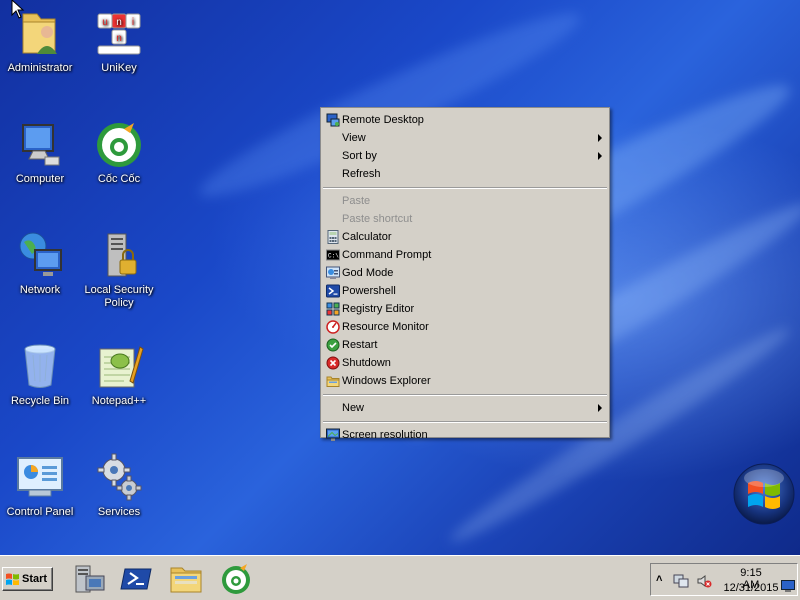  Describe the element at coordinates (465, 408) in the screenshot. I see `menu-item-new: New` at that location.